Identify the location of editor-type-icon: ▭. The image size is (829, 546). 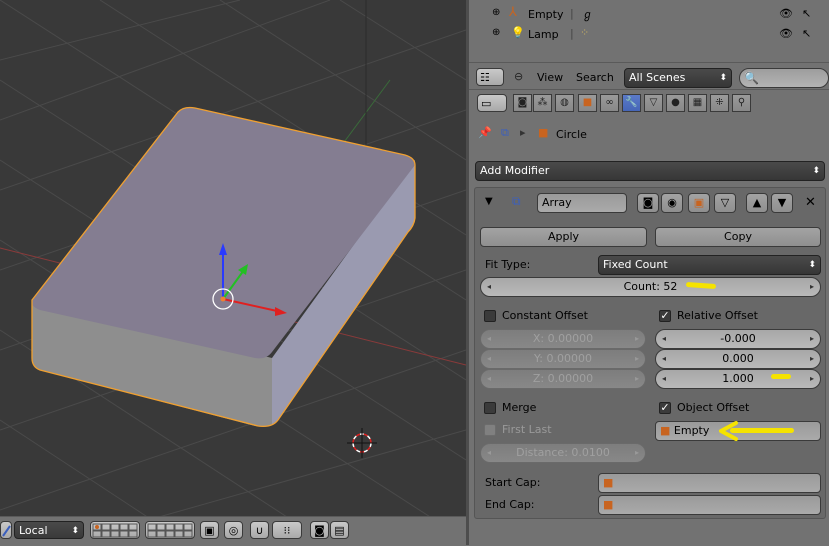
(492, 103).